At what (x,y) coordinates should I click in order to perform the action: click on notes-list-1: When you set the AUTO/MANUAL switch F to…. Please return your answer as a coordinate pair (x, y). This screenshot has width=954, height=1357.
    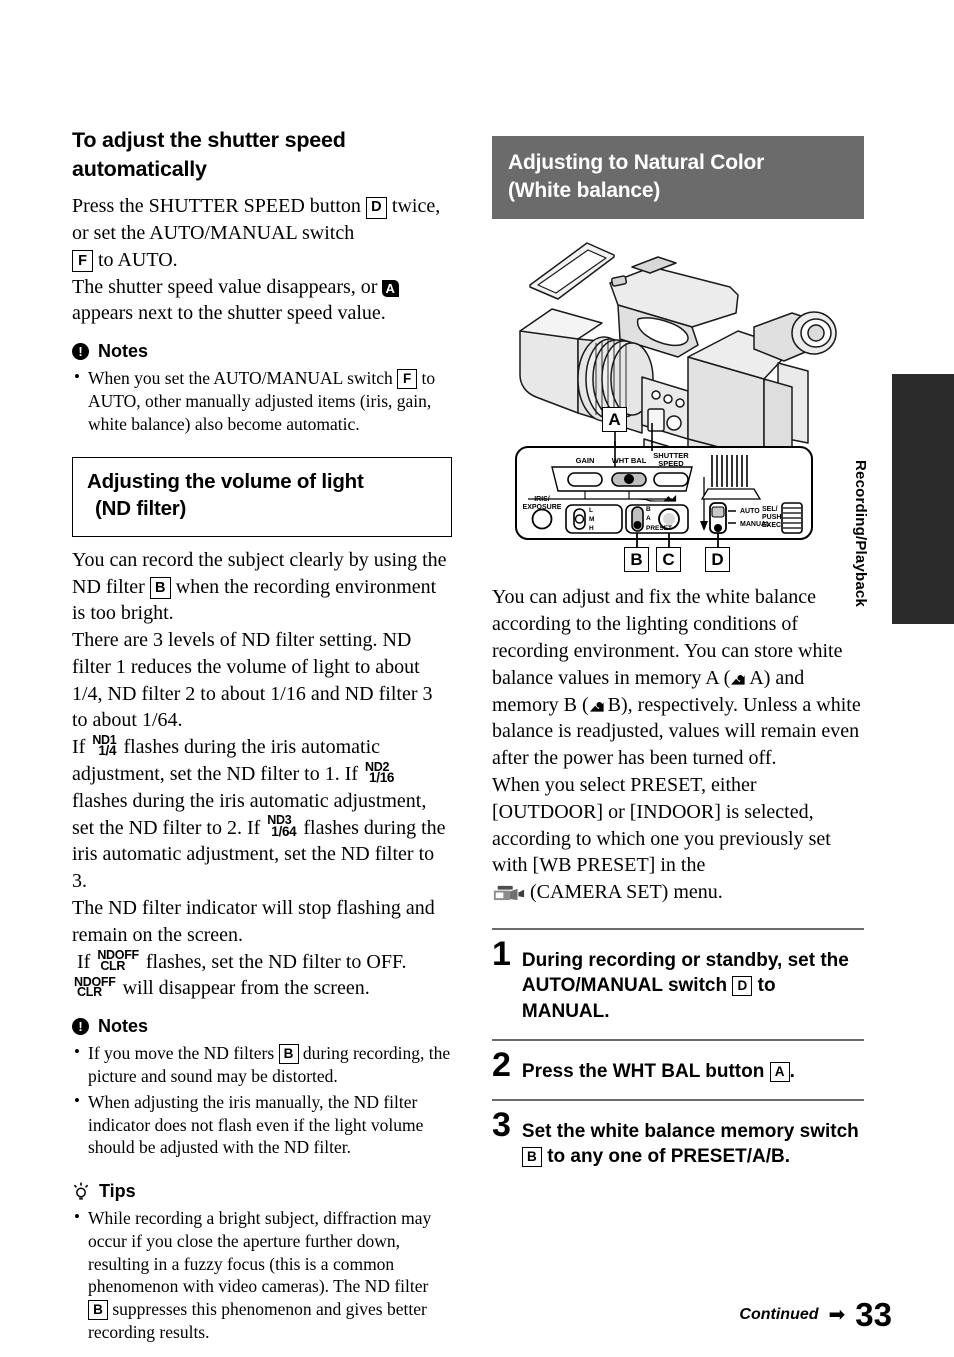
    Looking at the image, I should click on (262, 400).